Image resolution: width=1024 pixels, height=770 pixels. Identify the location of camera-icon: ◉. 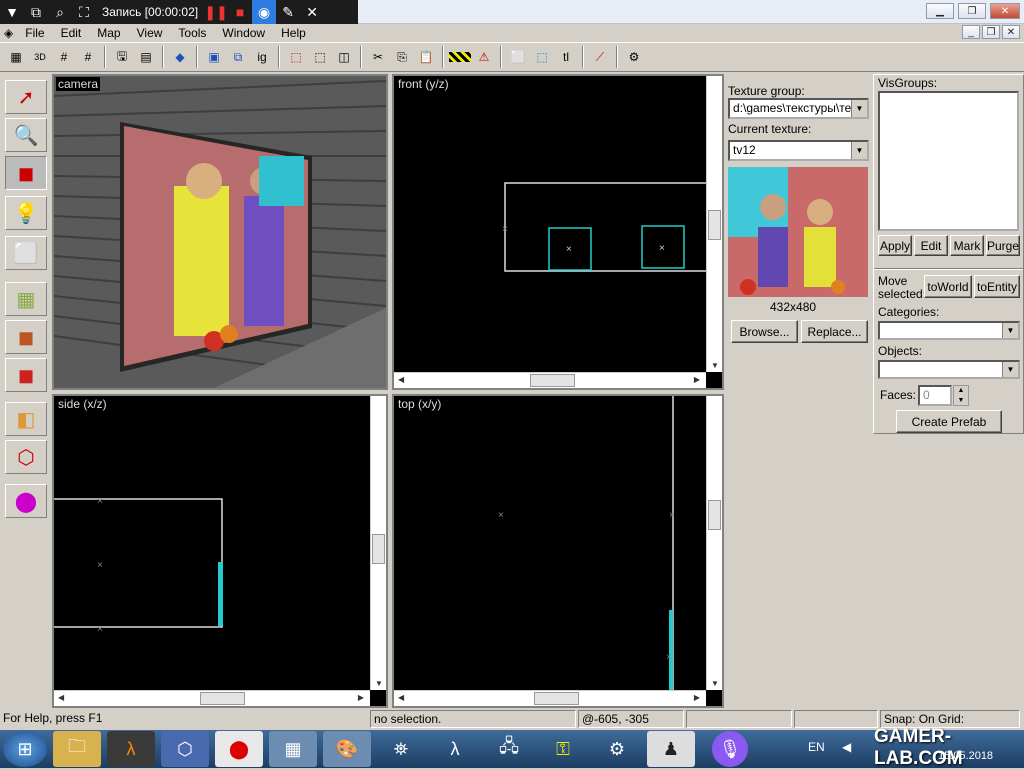
(264, 12).